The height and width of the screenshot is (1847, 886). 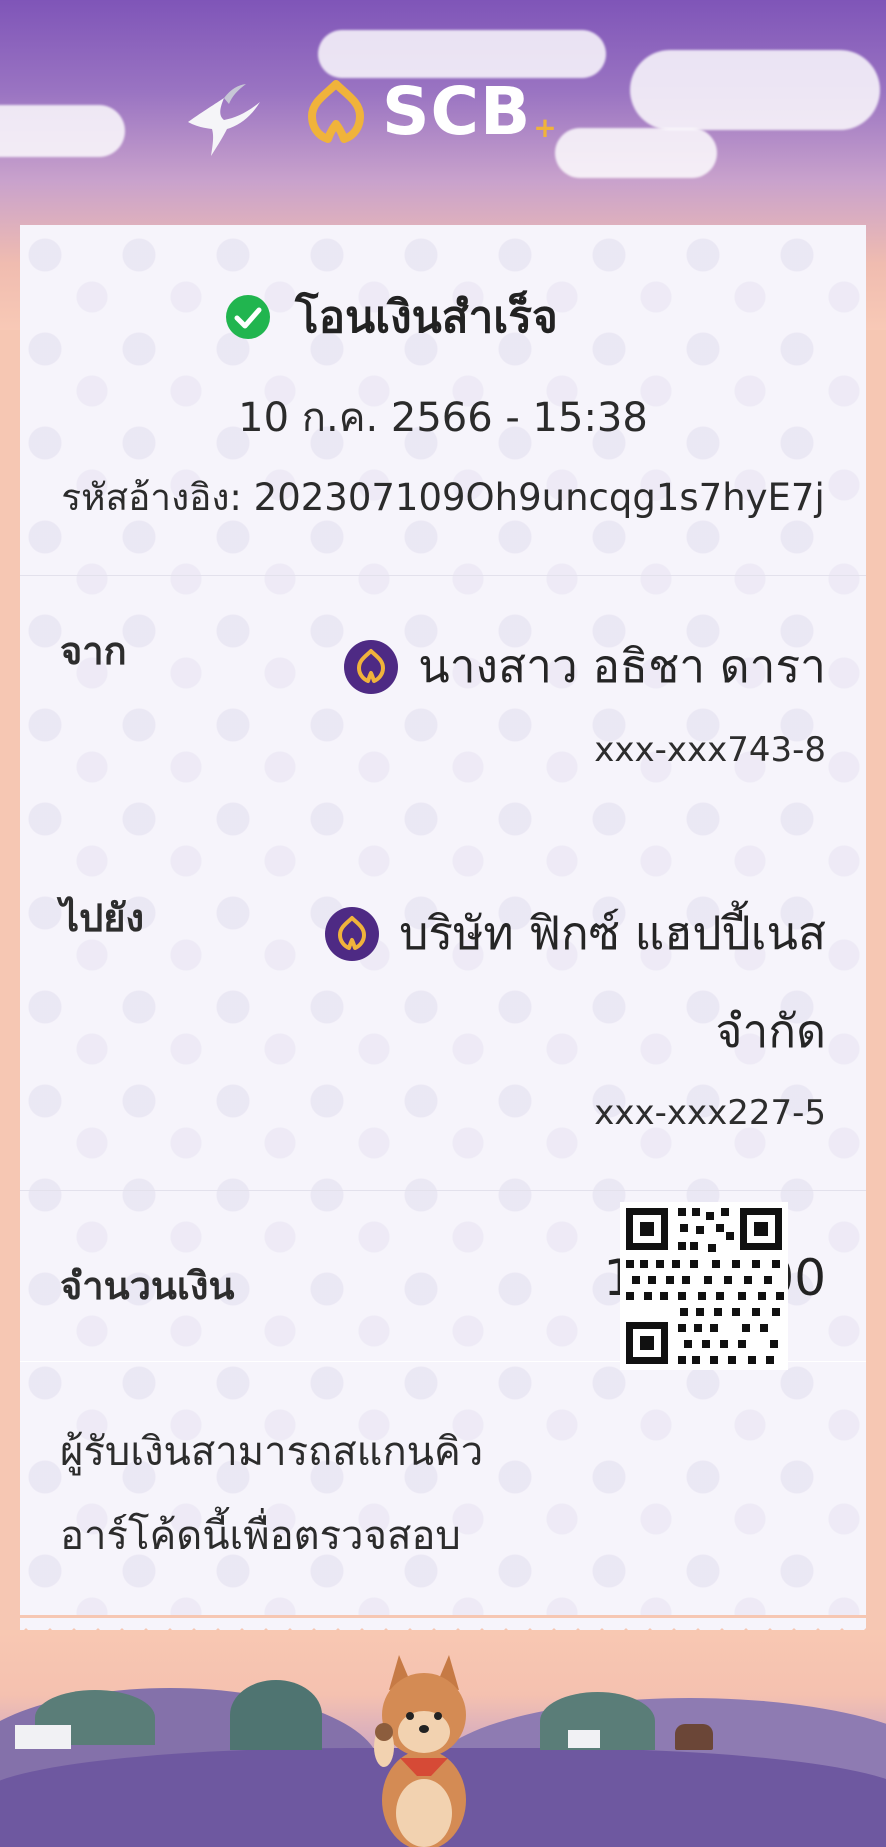 I want to click on status-title: โอนเงินสำเร็จ, so click(x=426, y=317).